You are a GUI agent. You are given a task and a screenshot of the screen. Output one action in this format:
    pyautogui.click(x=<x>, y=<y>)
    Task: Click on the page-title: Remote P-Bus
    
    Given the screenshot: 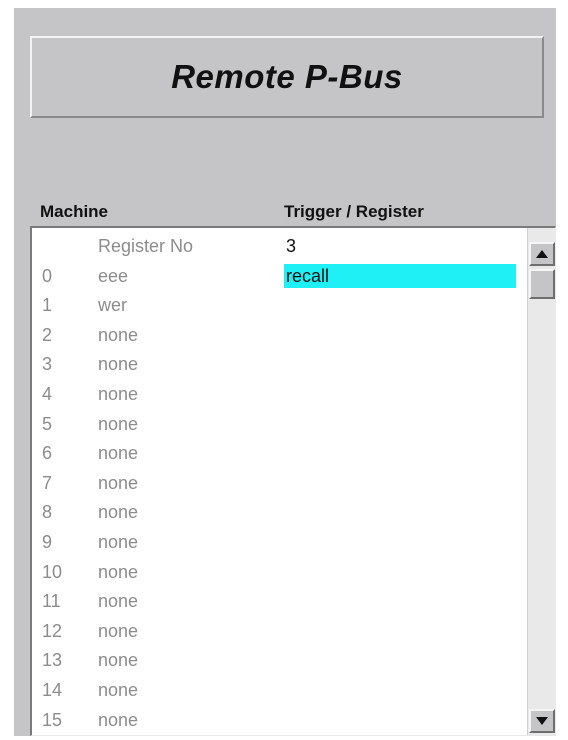 What is the action you would take?
    pyautogui.click(x=287, y=76)
    